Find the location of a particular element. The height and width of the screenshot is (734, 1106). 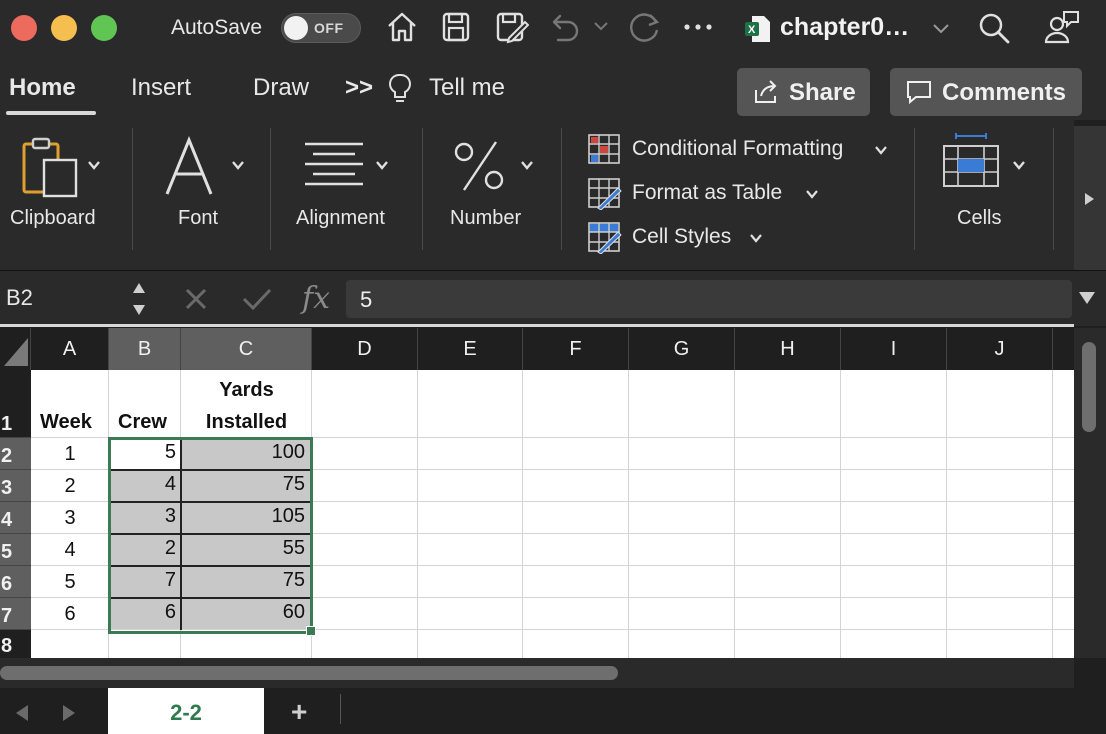

tab-draw: Draw is located at coordinates (281, 88).